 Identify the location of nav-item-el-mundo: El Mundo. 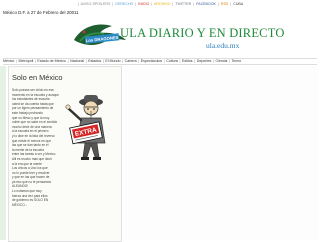
(112, 61).